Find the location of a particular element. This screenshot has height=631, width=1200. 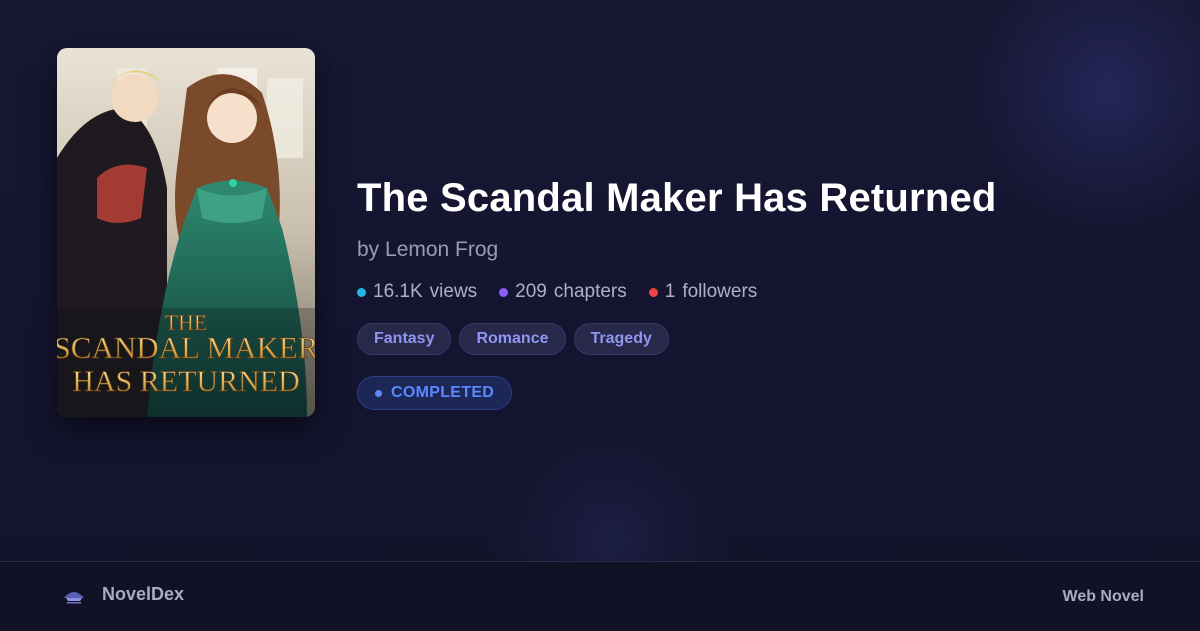

stat-chapters: 209 chapters is located at coordinates (563, 292).